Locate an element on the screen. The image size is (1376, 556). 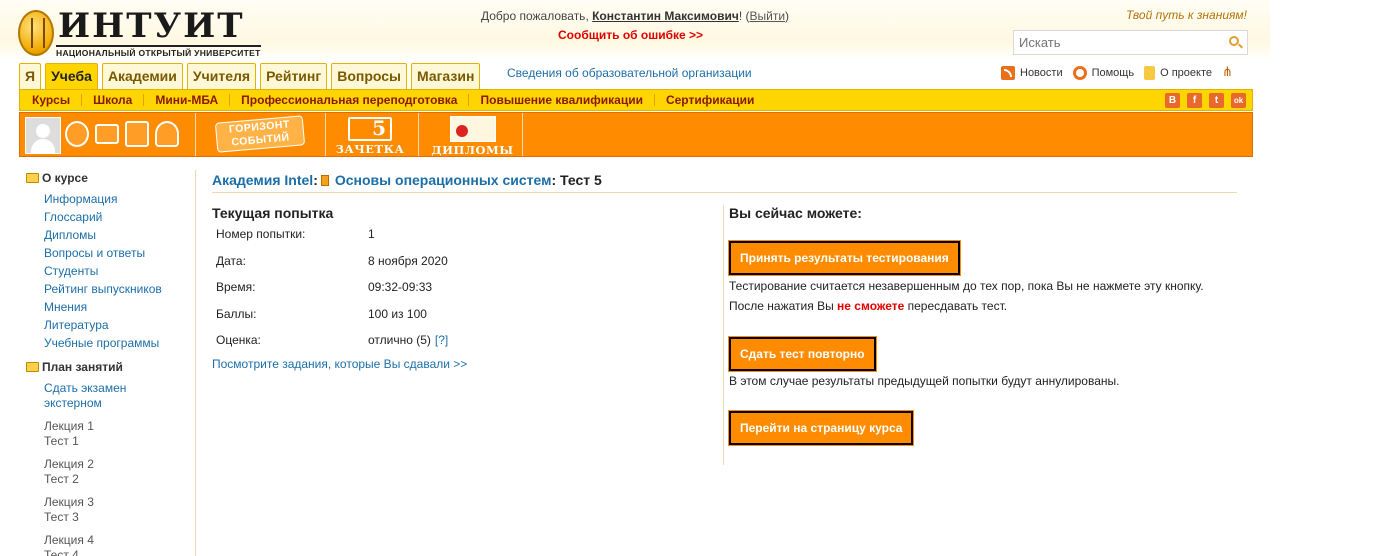
breadcrumb-sep: : is located at coordinates (315, 180).